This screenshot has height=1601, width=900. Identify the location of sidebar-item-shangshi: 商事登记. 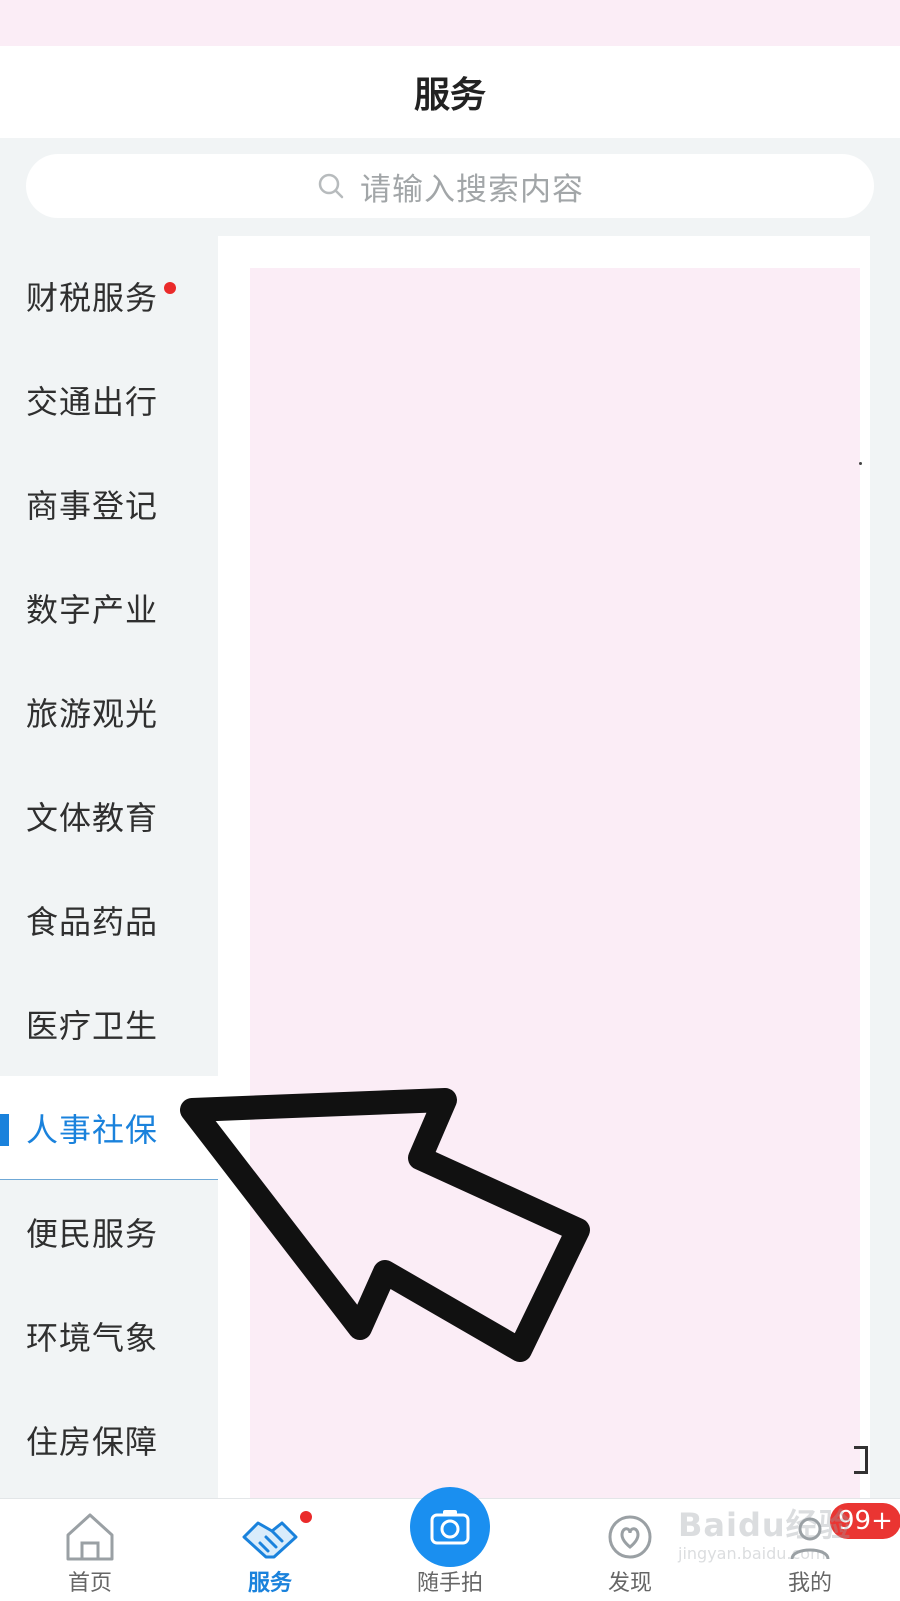
(109, 504).